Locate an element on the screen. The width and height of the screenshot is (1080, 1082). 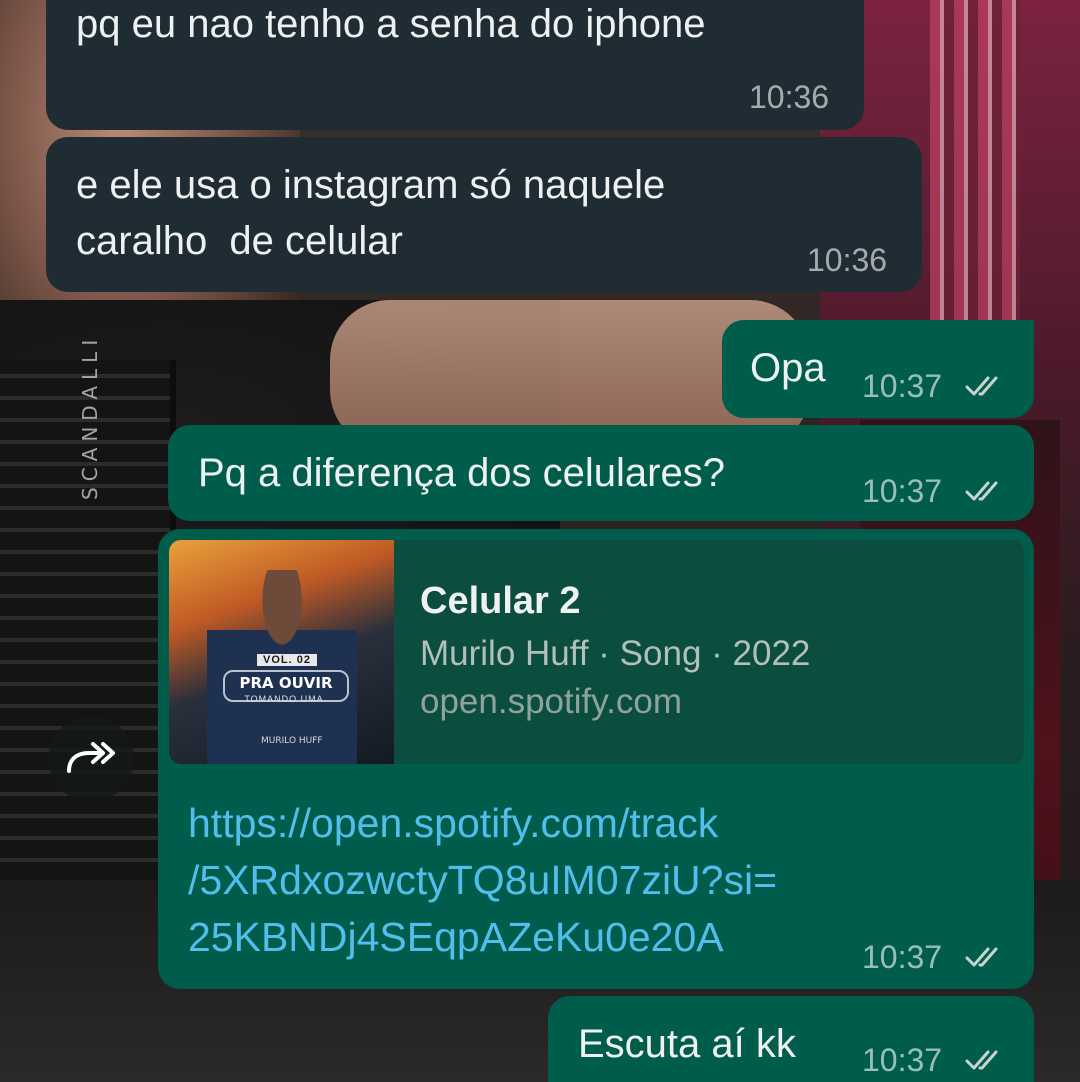
message-text-line1: e ele usa o instagram só naquele is located at coordinates (371, 185).